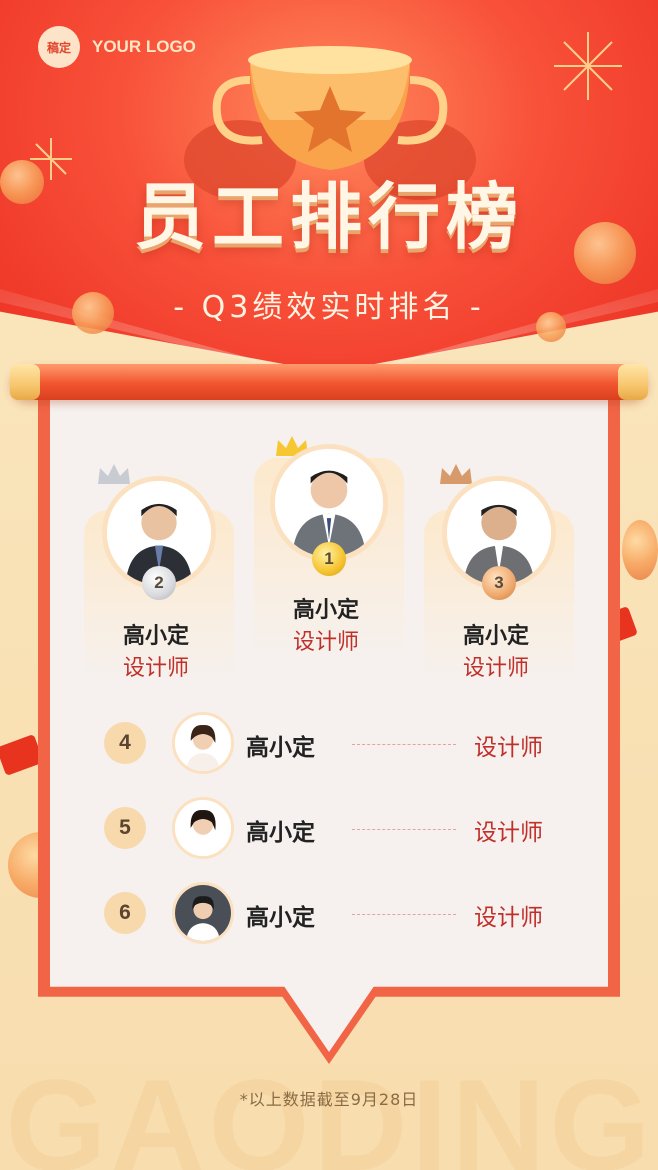 The height and width of the screenshot is (1170, 658). I want to click on rank-badge: 4, so click(125, 743).